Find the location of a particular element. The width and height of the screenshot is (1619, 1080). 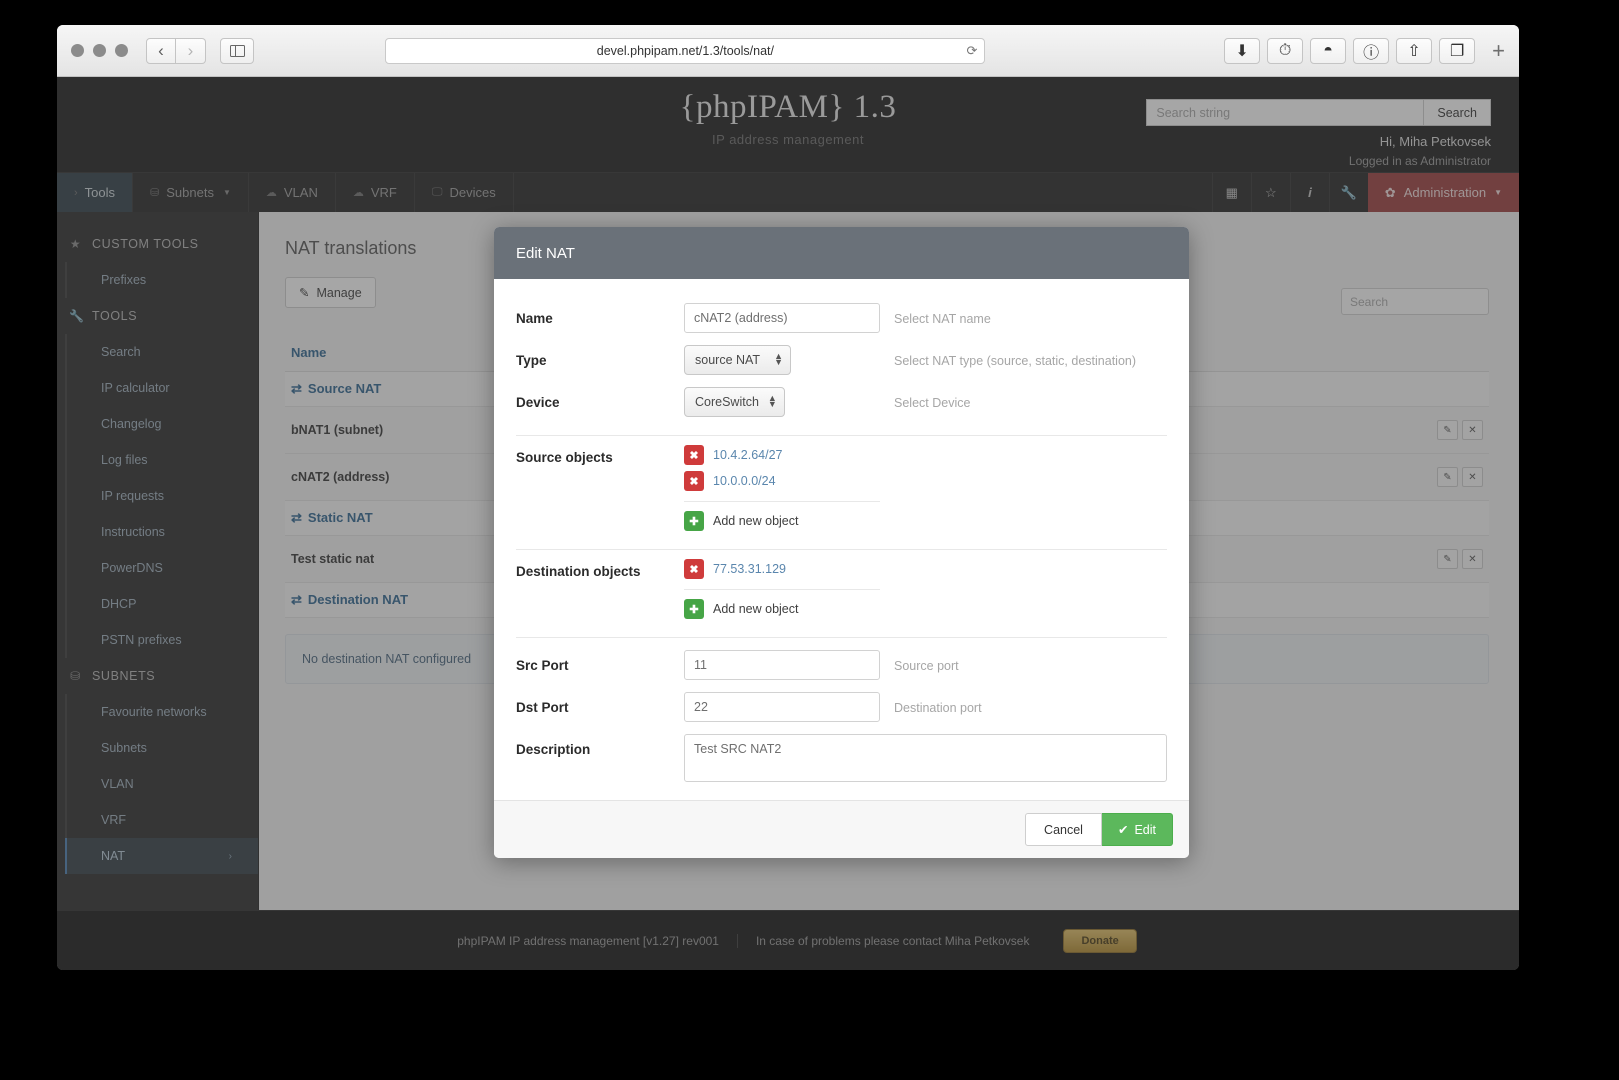

back-button: ‹ is located at coordinates (161, 50).